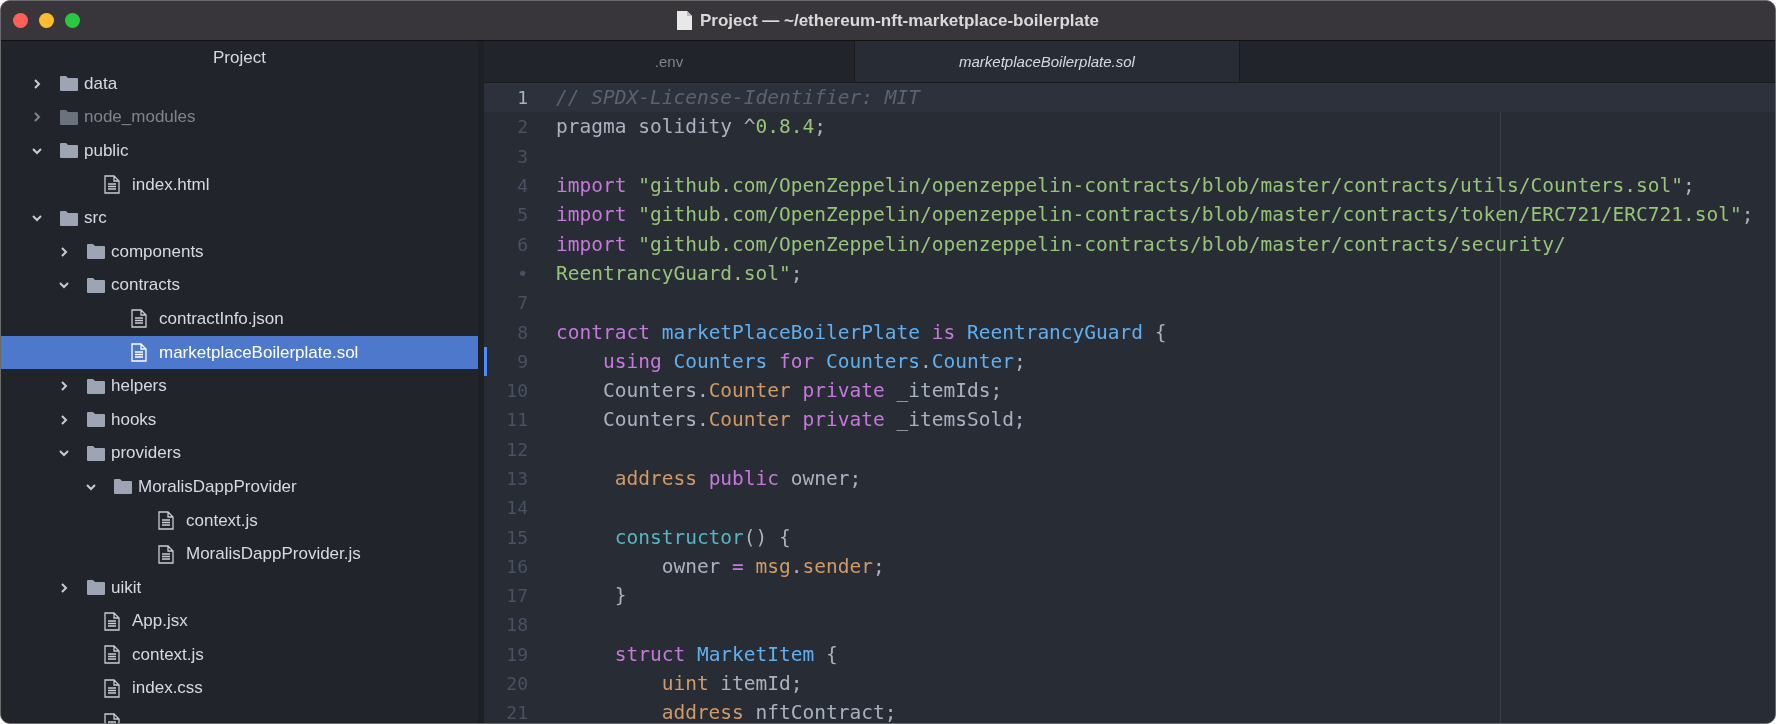 This screenshot has height=724, width=1776. Describe the element at coordinates (1125, 186) in the screenshot. I see `code-line: import "github.com/OpenZeppelin/openzeppelin-contracts/blob/master/contracts/utils/Counters.sol";` at that location.